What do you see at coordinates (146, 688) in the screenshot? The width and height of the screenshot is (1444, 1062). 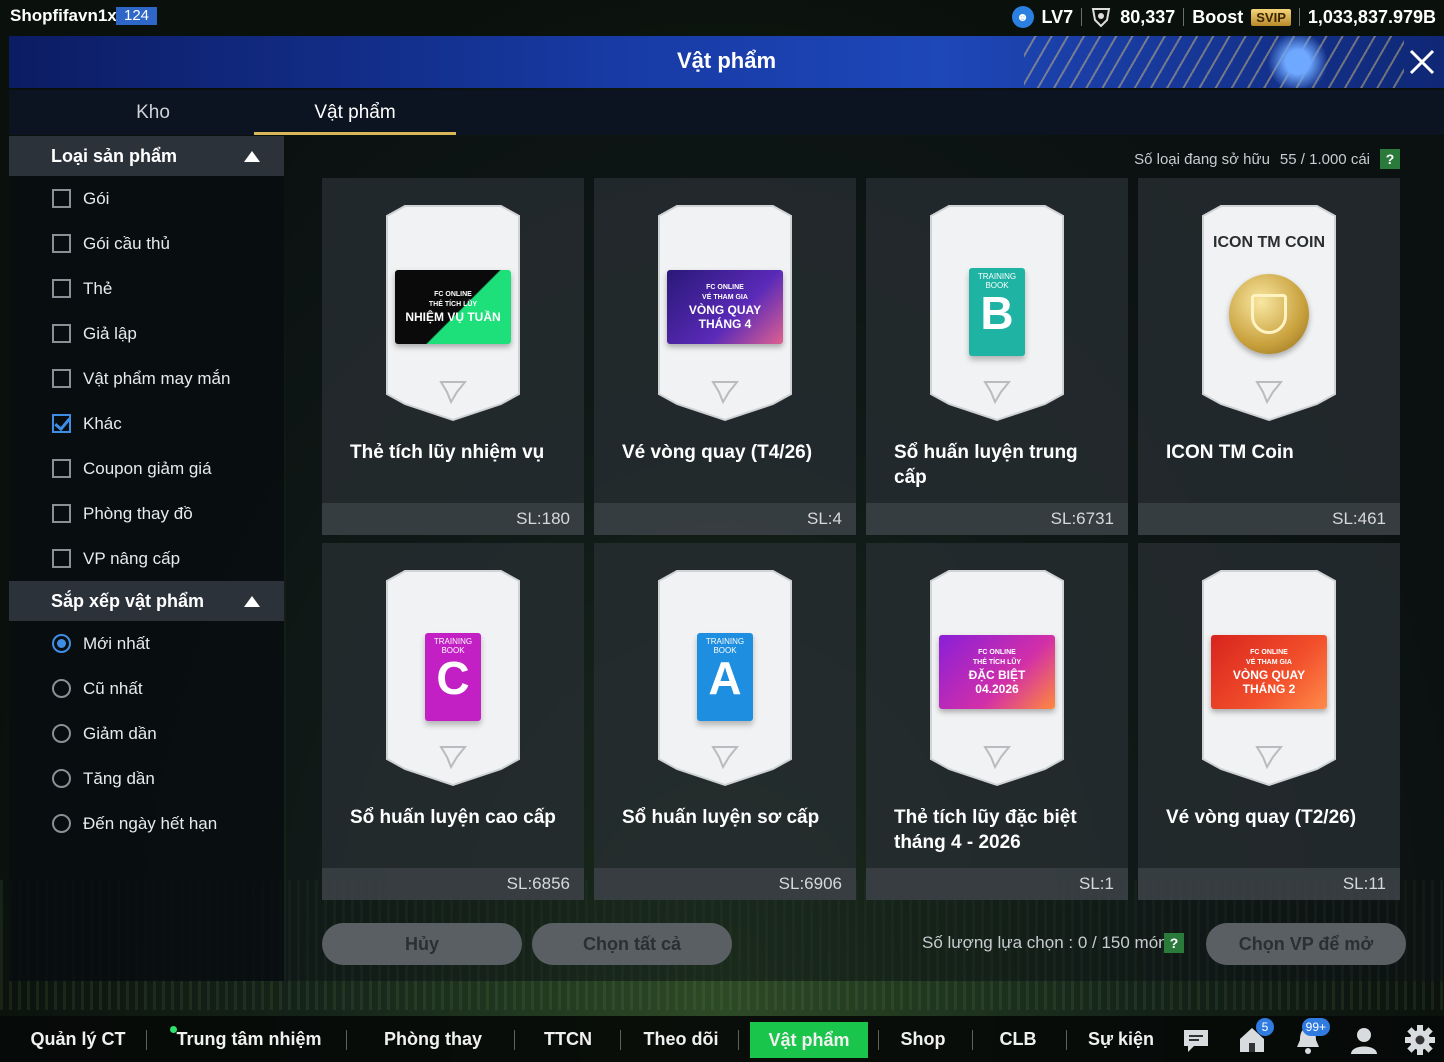 I see `sort-option: Cũ nhất` at bounding box center [146, 688].